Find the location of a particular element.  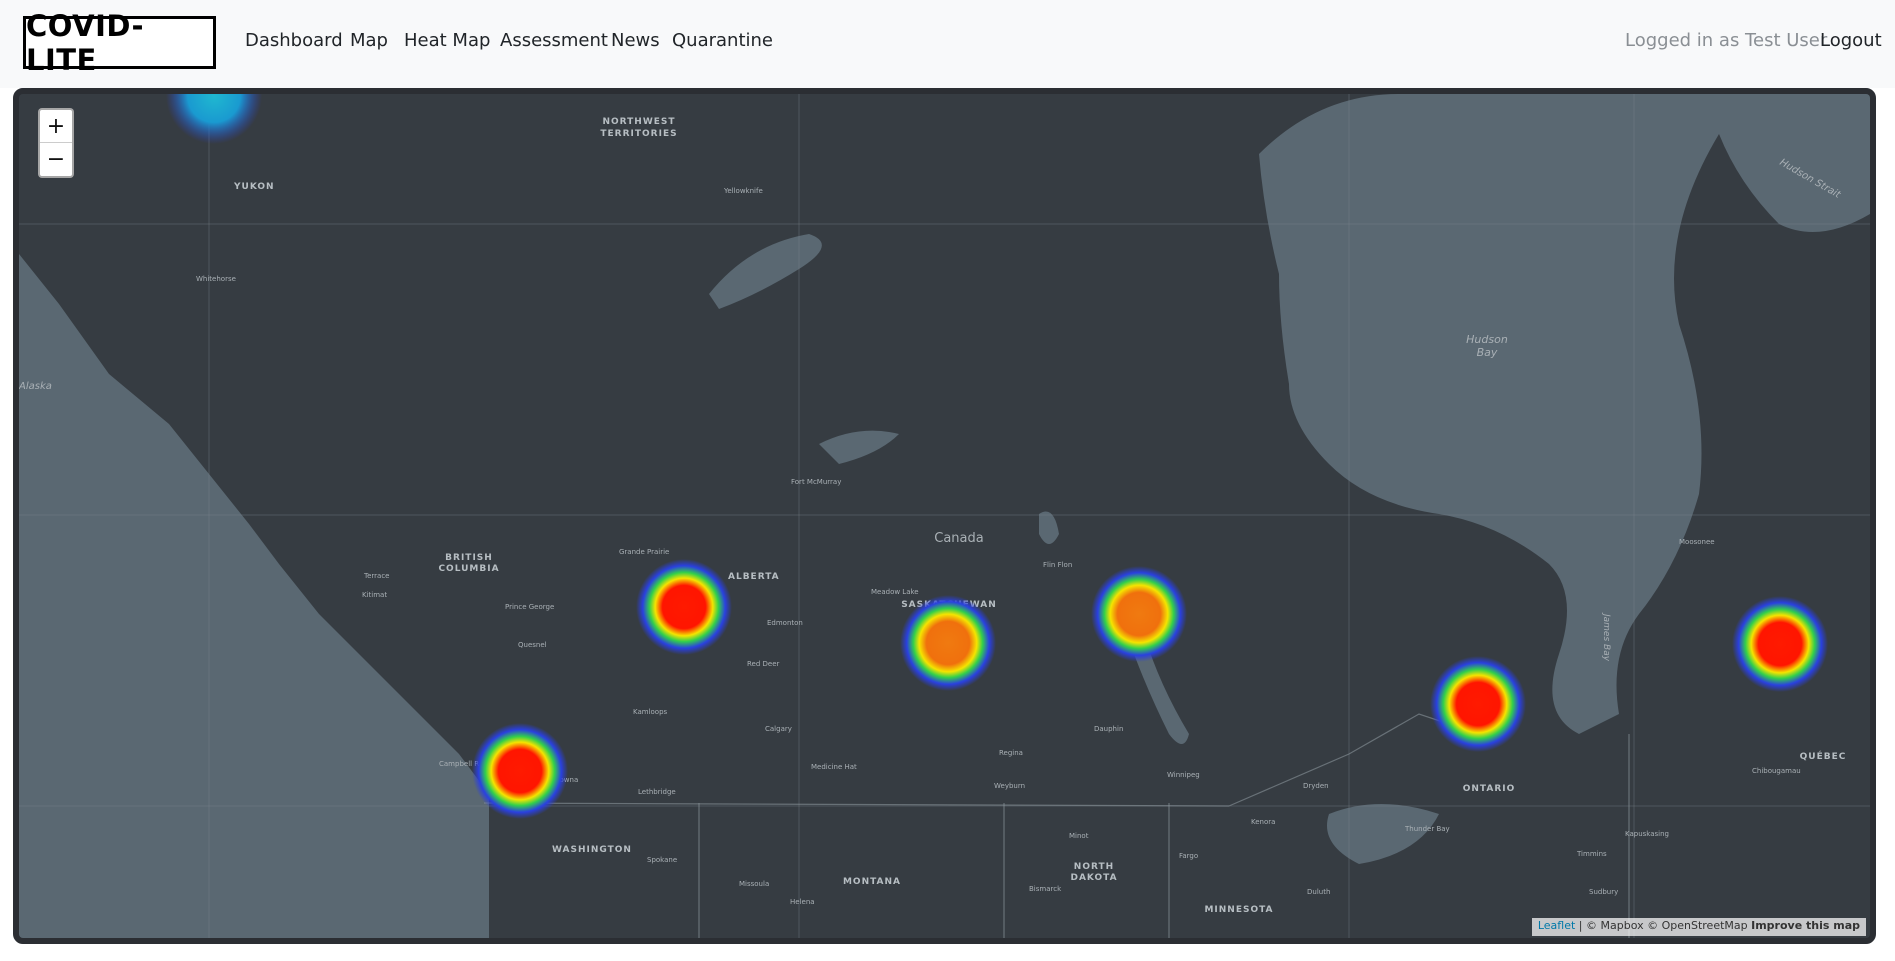

label-meadow-lake: Meadow Lake is located at coordinates (895, 592).